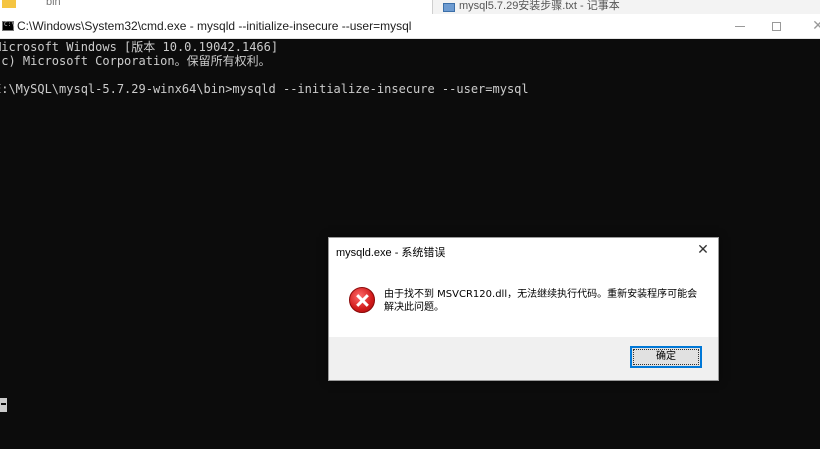  Describe the element at coordinates (541, 294) in the screenshot. I see `dialog-message-line: 由于找不到 MSVCR120.dll，无法继续执行代码。重新安装程序可能会` at that location.